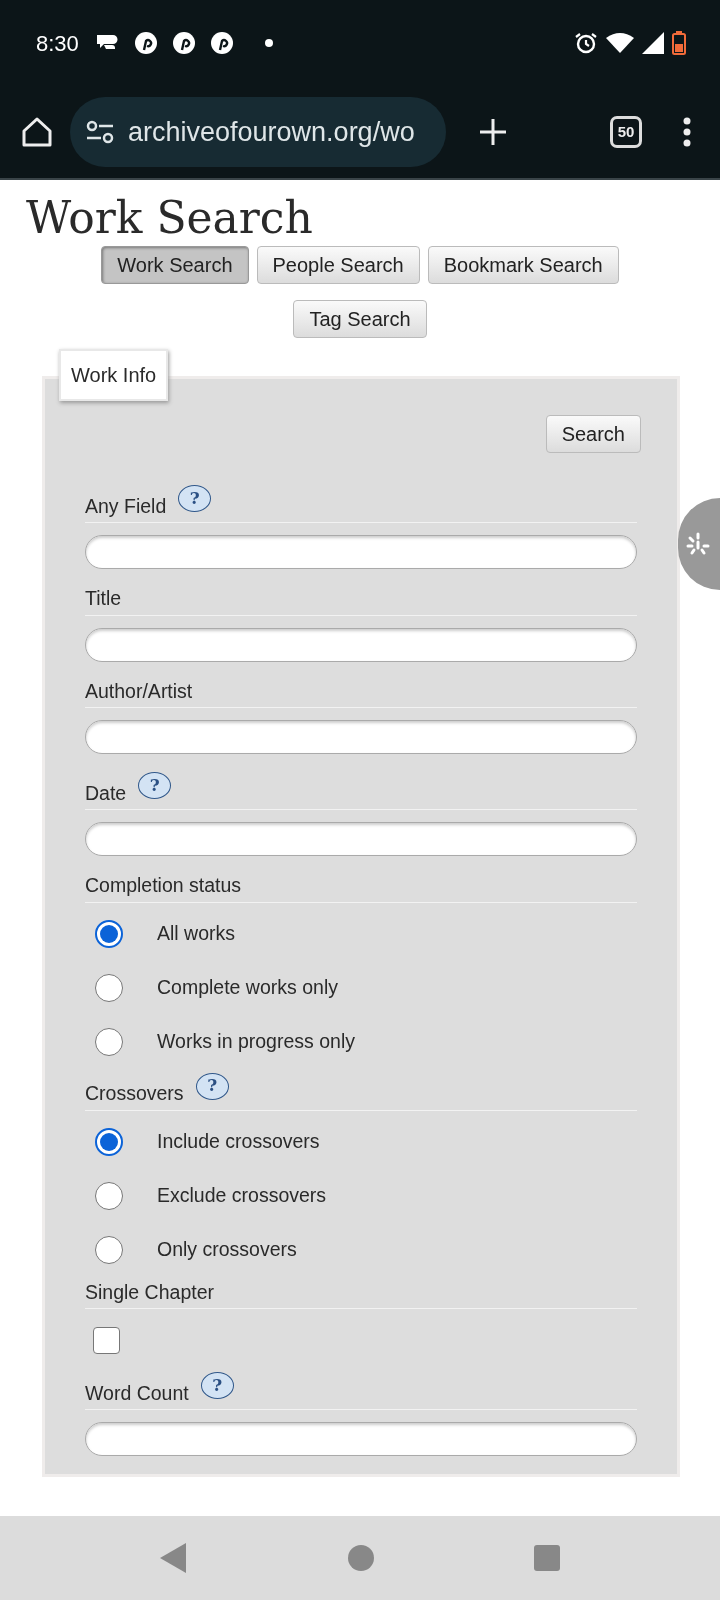  What do you see at coordinates (361, 1558) in the screenshot?
I see `home-circle-icon` at bounding box center [361, 1558].